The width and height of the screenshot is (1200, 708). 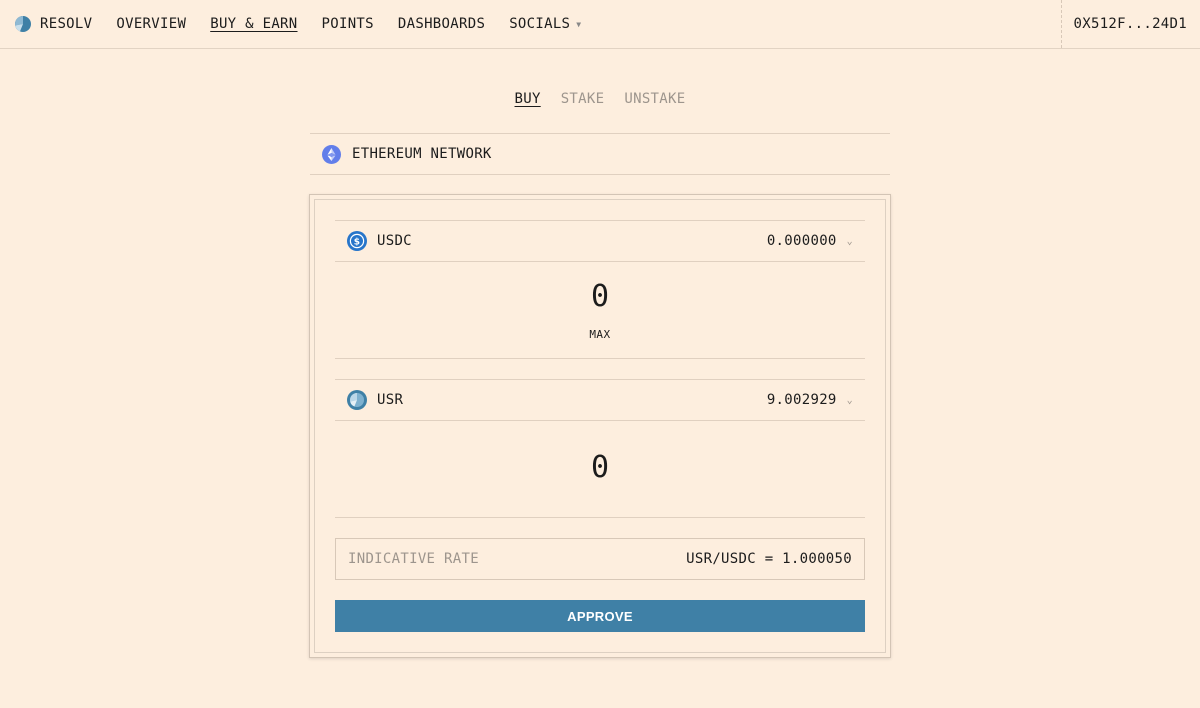 I want to click on from-token-info: $ USDC, so click(x=379, y=241).